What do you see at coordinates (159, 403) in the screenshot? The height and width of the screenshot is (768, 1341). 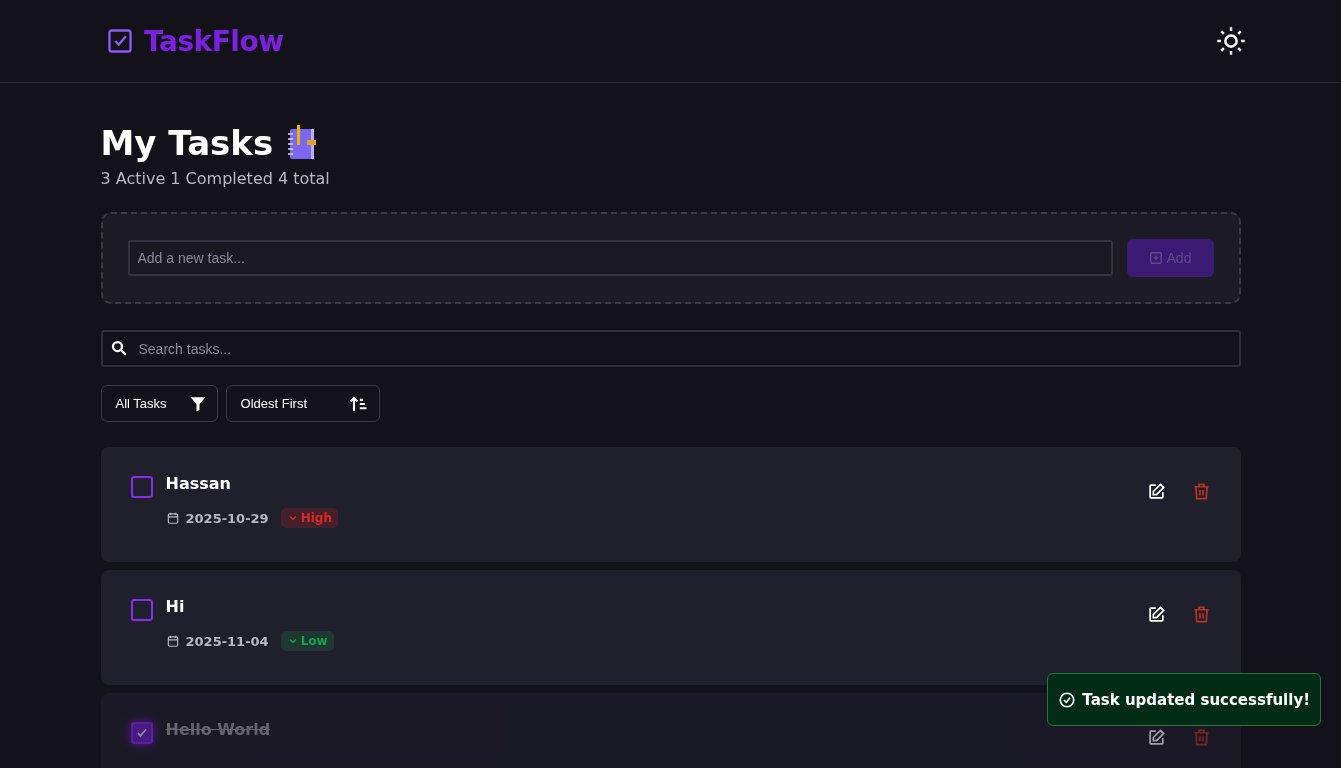 I see `filter-dropdown: All Tasks` at bounding box center [159, 403].